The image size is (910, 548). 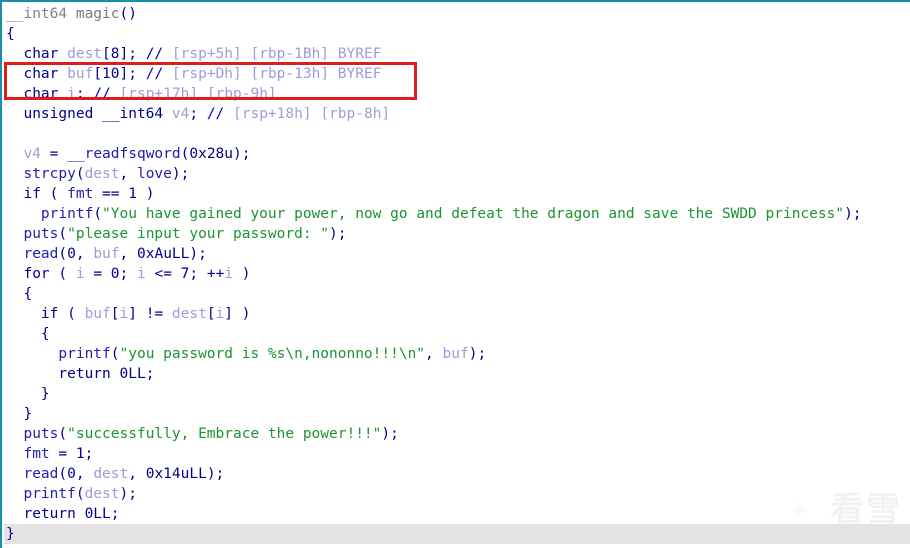 I want to click on code-line: v4 = __readfsqword(0x28u);, so click(x=457, y=154).